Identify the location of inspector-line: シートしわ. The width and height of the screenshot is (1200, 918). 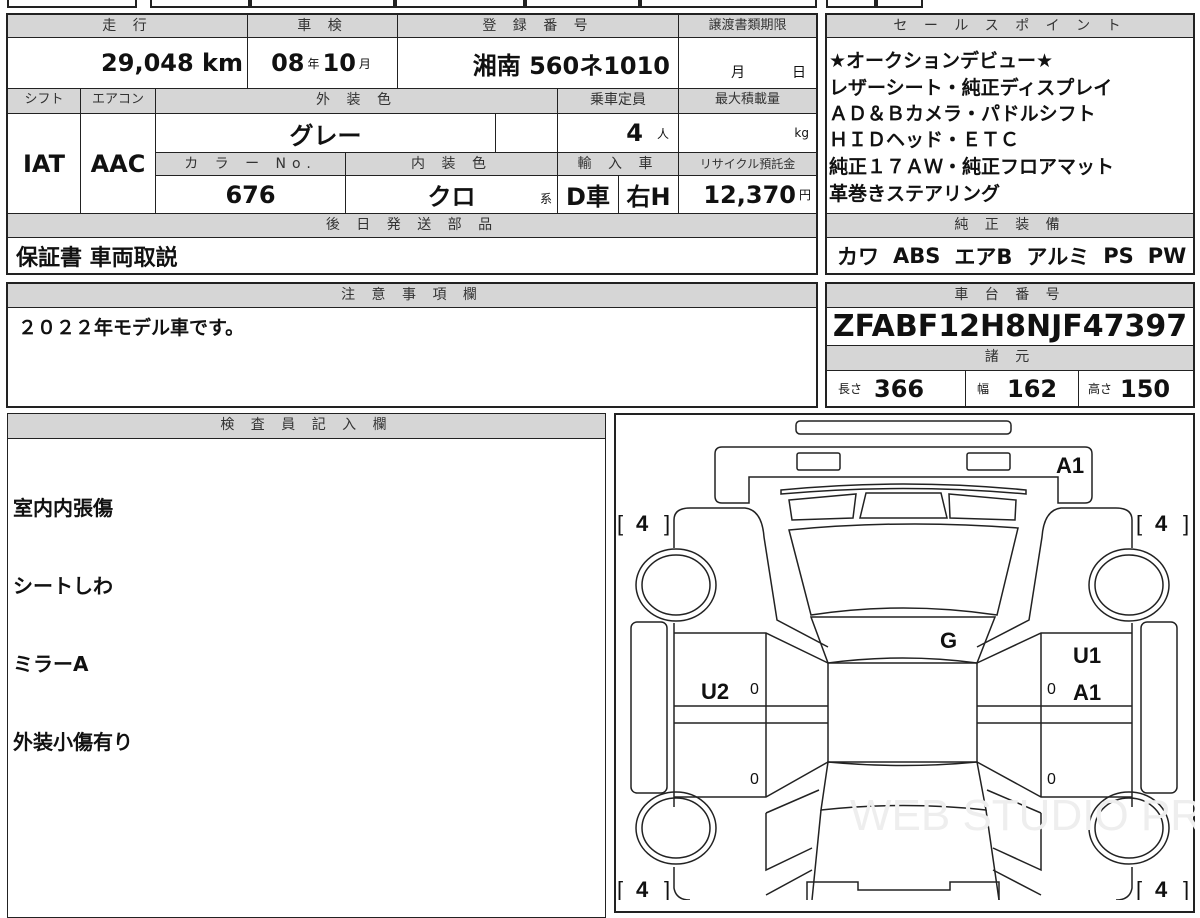
(63, 586).